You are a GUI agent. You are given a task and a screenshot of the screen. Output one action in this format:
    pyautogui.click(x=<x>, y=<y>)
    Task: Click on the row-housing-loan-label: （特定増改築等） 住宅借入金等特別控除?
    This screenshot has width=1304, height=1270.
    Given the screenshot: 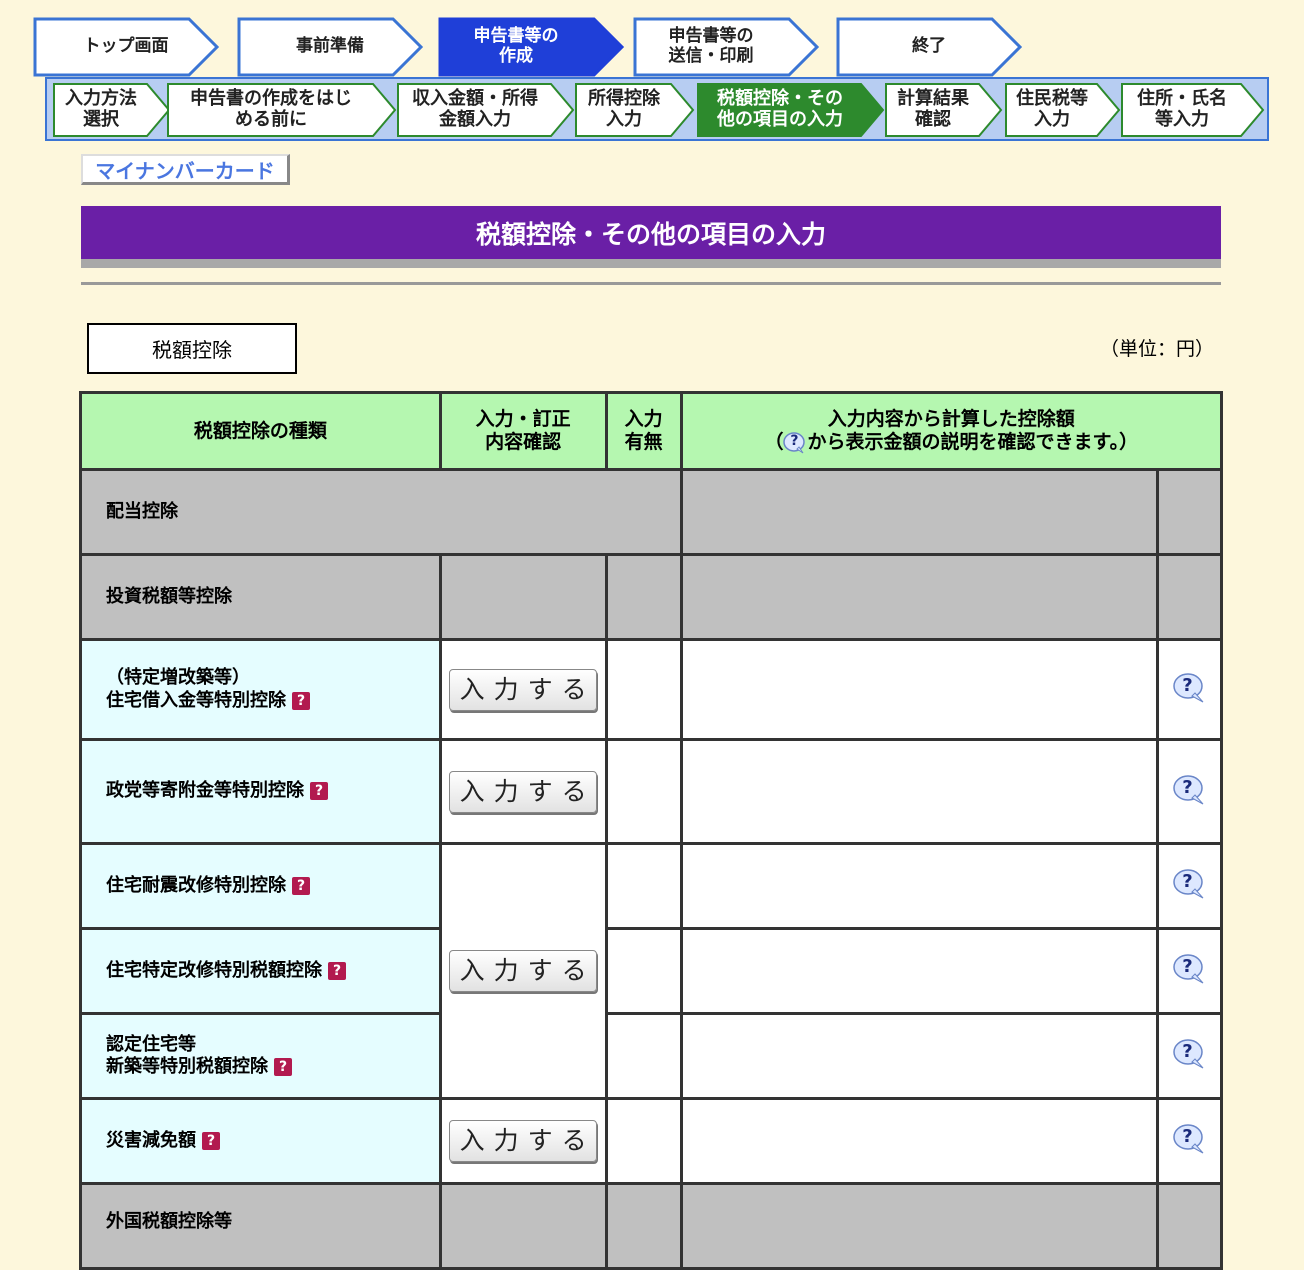 What is the action you would take?
    pyautogui.click(x=260, y=689)
    